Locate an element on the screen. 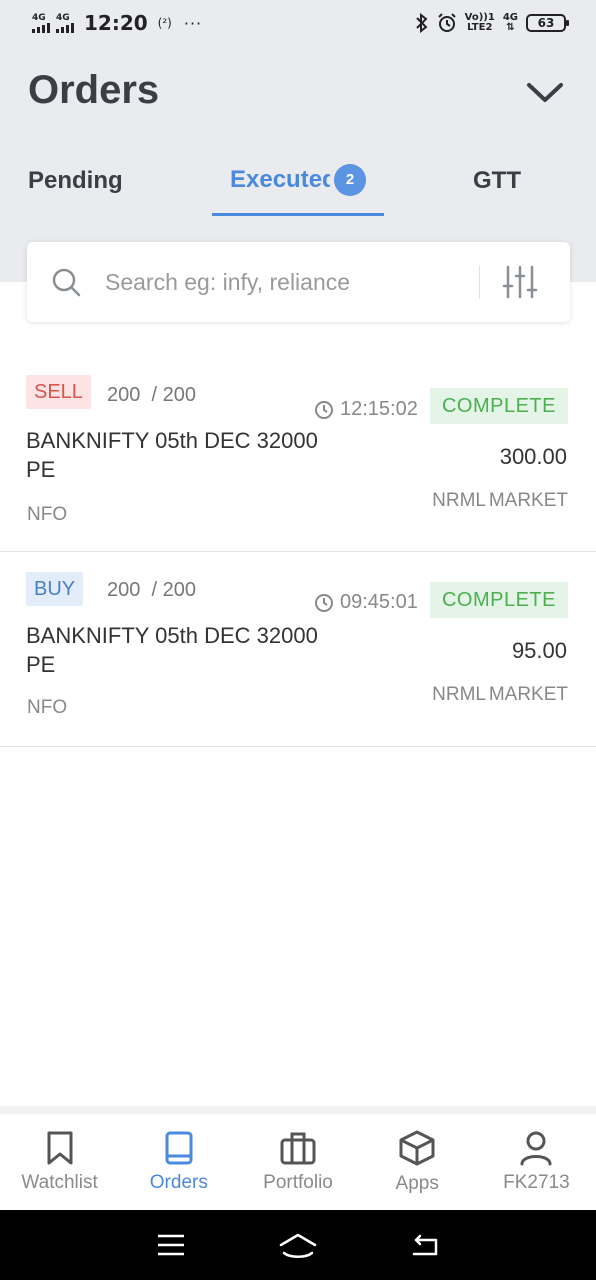 The image size is (596, 1280). count-badge: 2 is located at coordinates (350, 179).